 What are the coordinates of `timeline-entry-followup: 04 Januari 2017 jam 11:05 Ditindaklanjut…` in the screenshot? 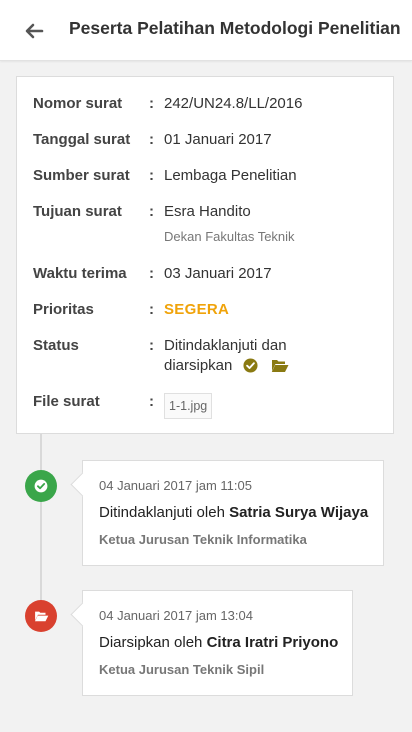 It's located at (227, 513).